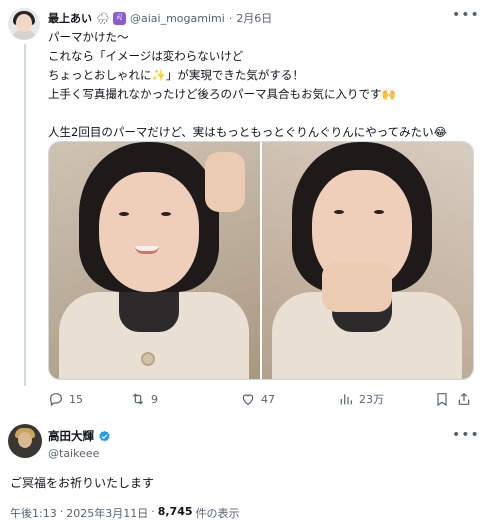 The height and width of the screenshot is (530, 480). I want to click on reply-author-avatar, so click(25, 441).